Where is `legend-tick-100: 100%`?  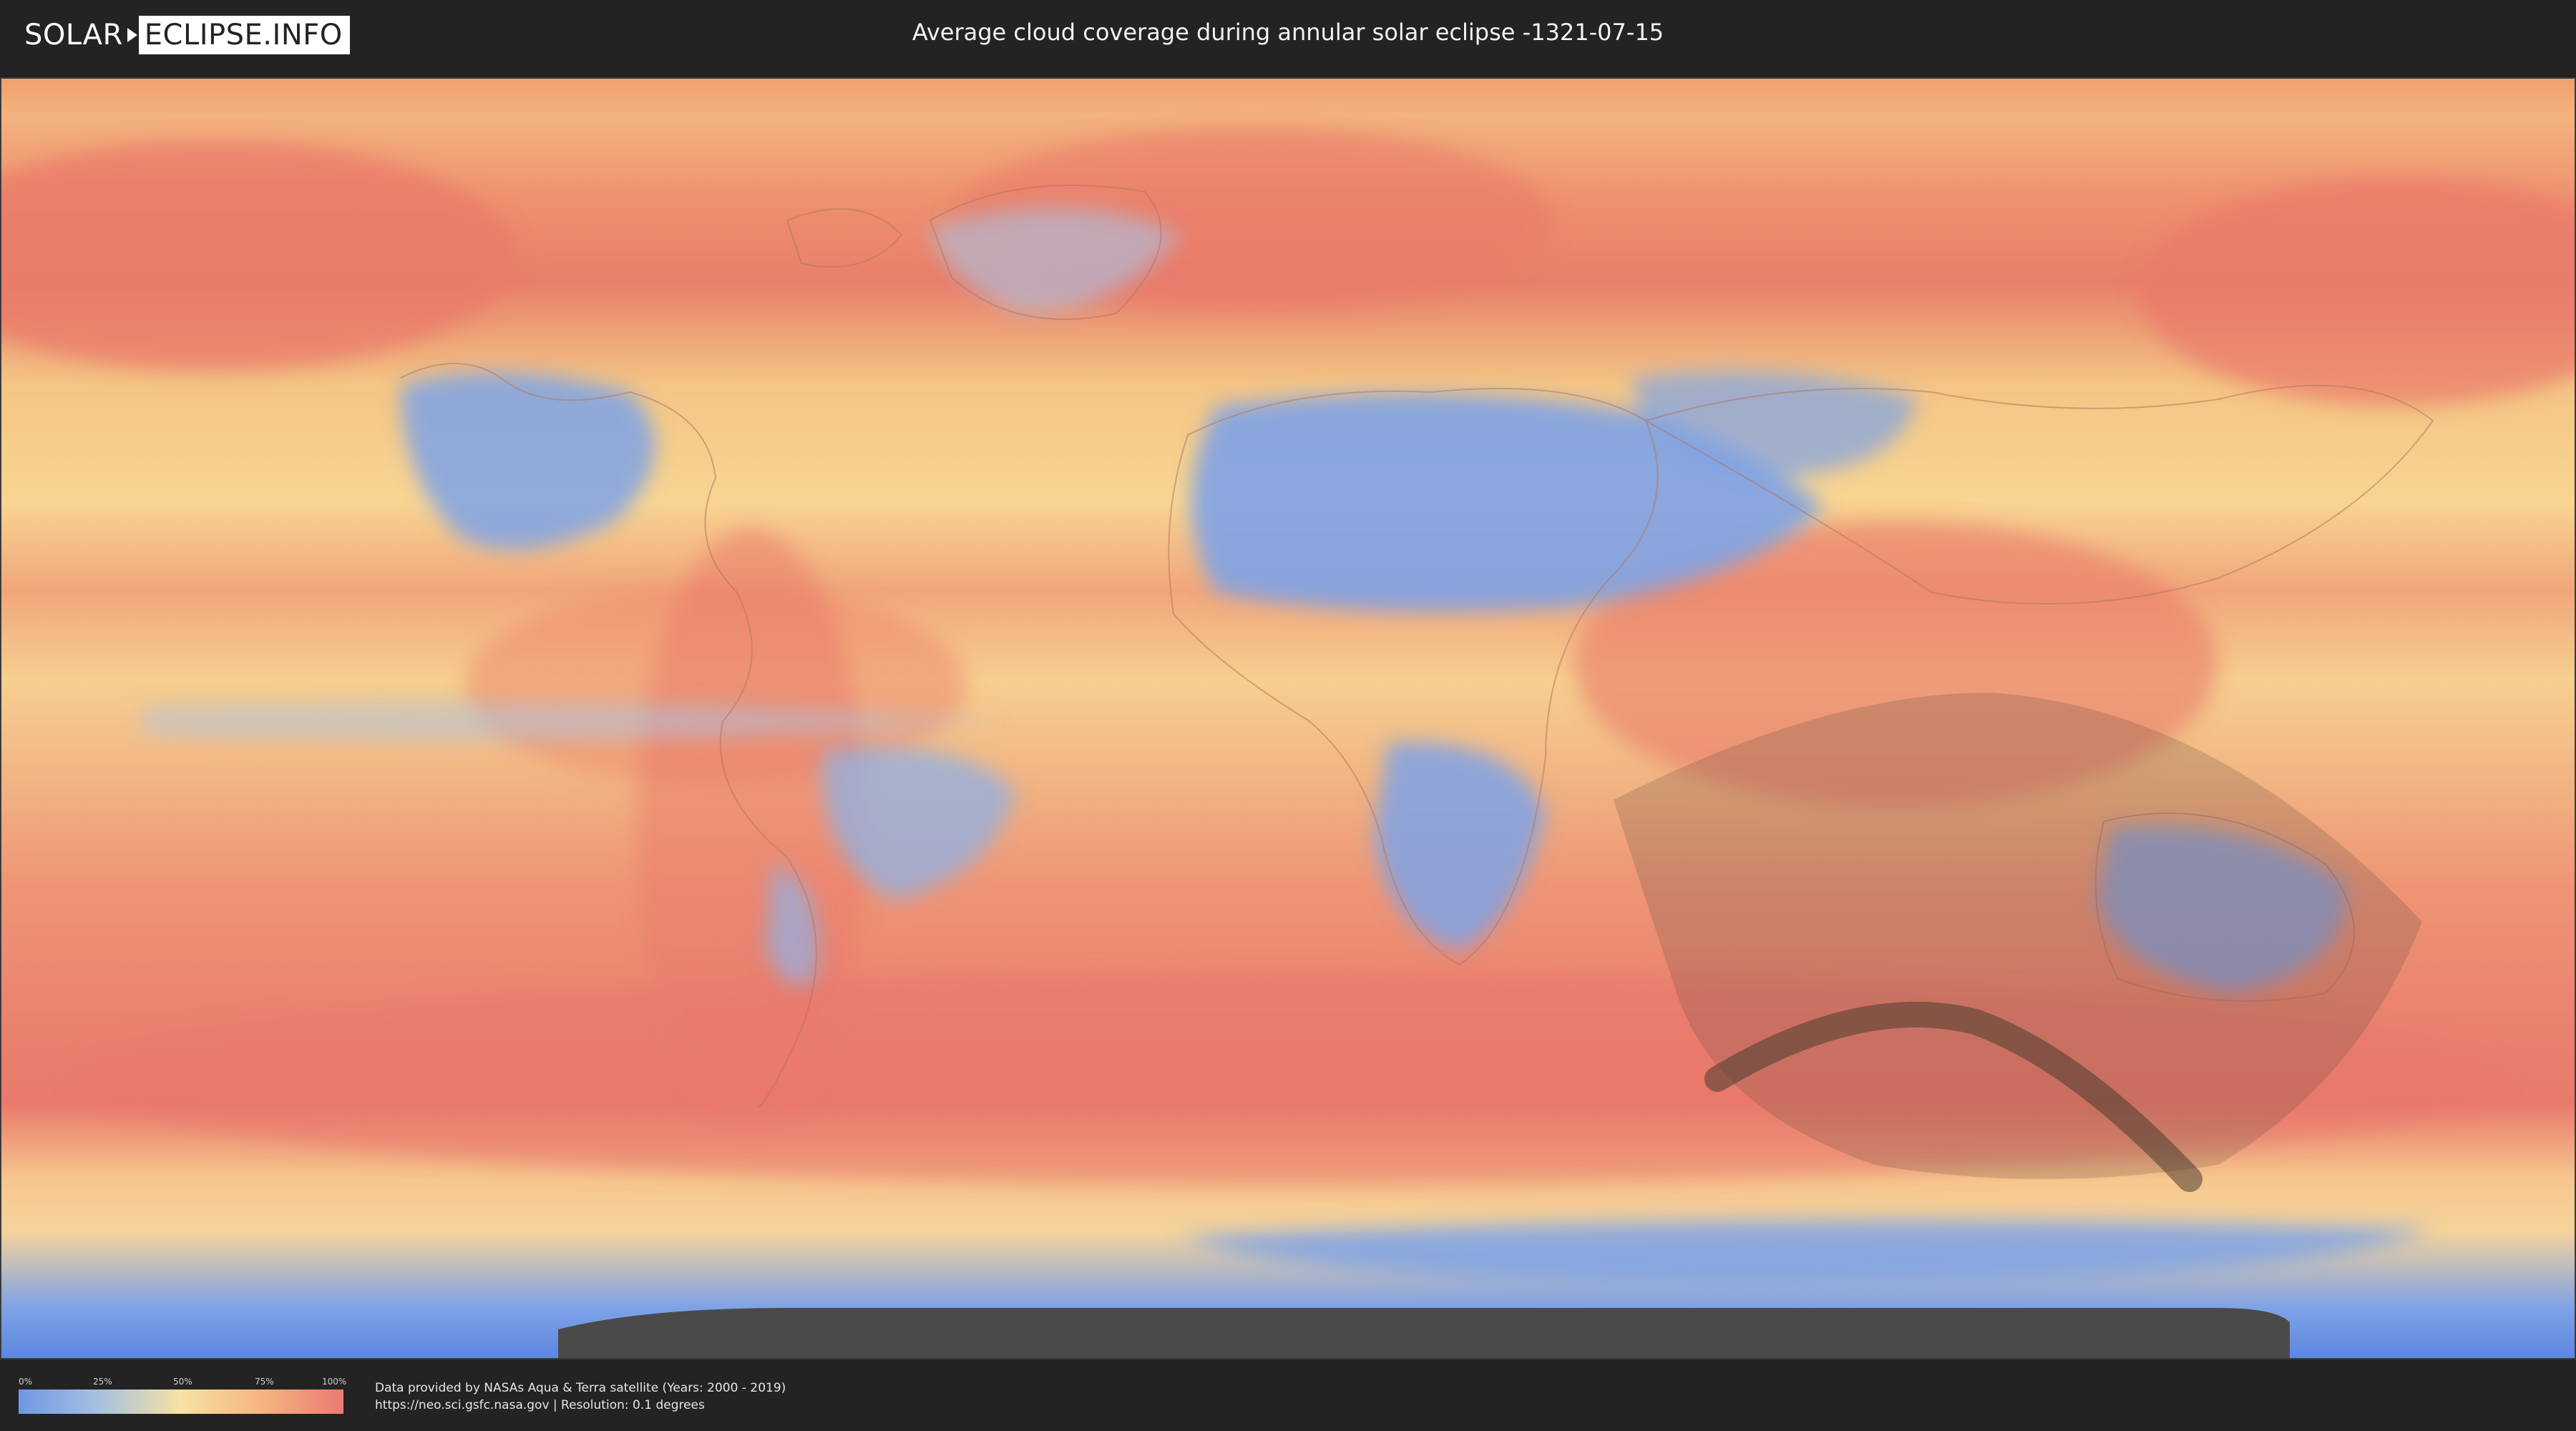
legend-tick-100: 100% is located at coordinates (334, 1382).